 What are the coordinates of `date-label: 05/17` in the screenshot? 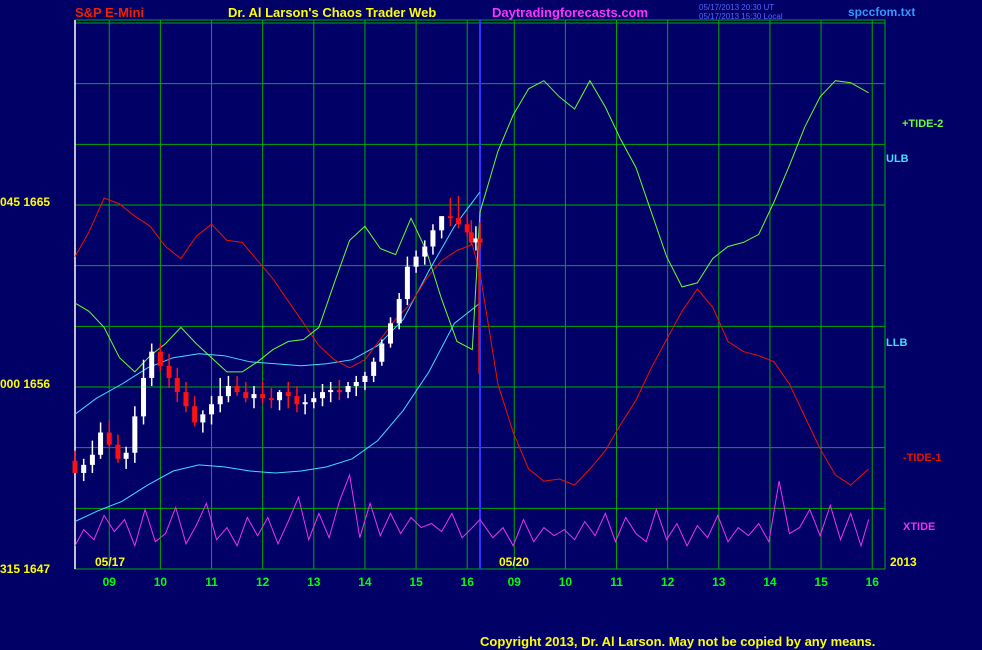 It's located at (110, 562).